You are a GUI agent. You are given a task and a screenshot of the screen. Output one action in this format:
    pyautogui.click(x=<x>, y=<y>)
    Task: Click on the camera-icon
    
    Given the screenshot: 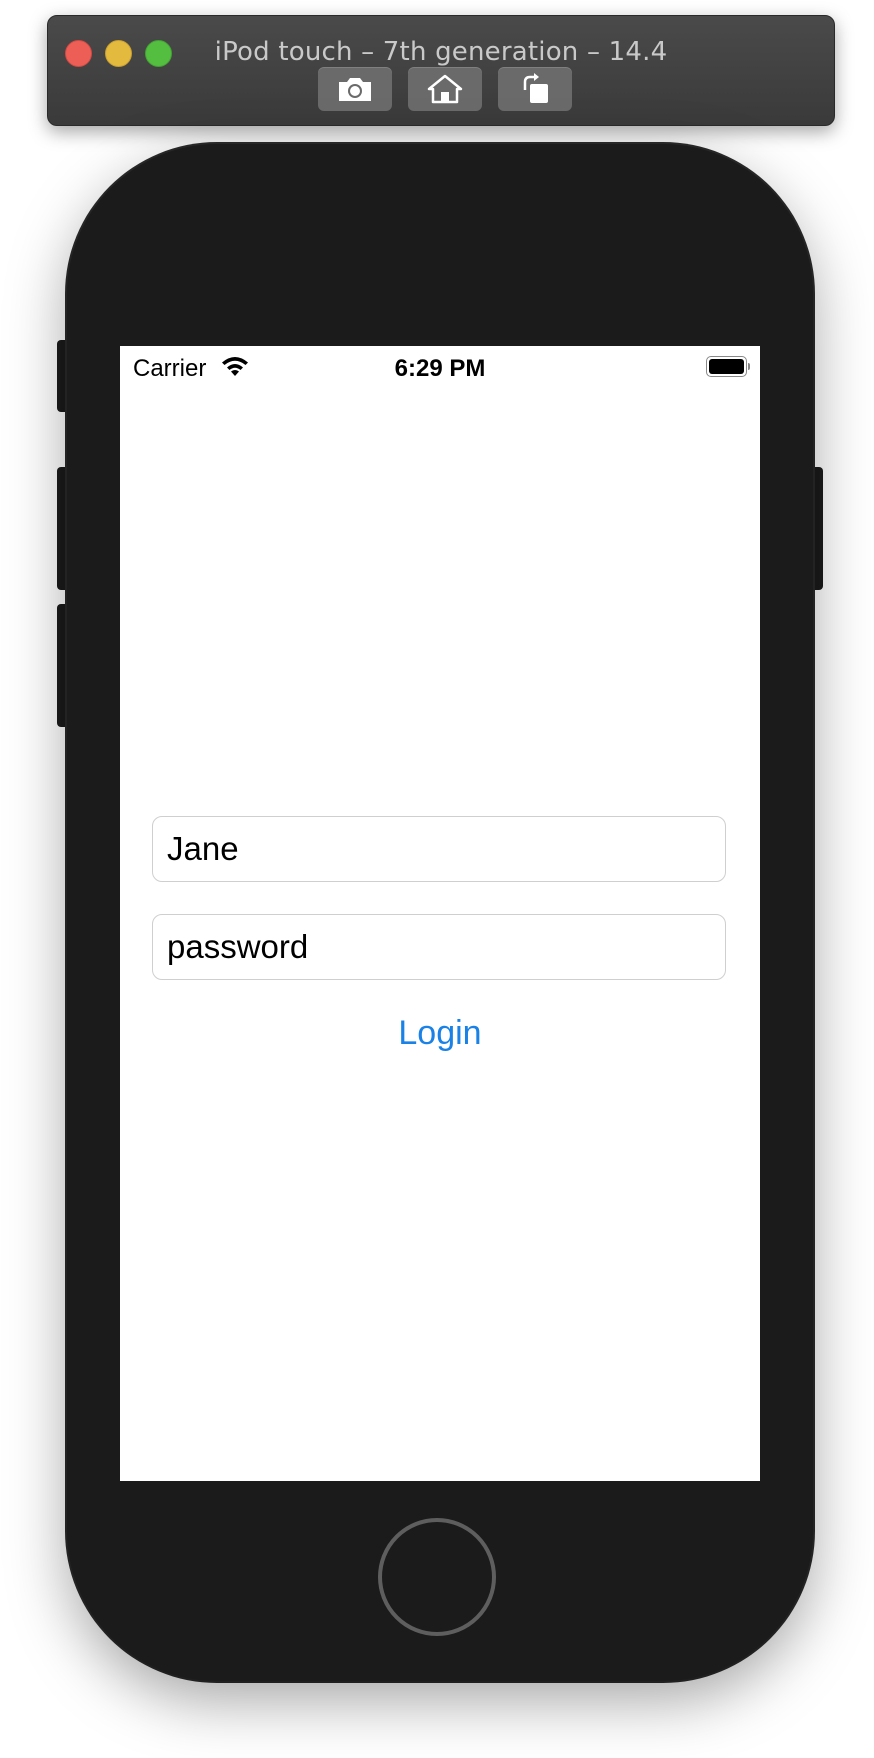 What is the action you would take?
    pyautogui.click(x=355, y=89)
    